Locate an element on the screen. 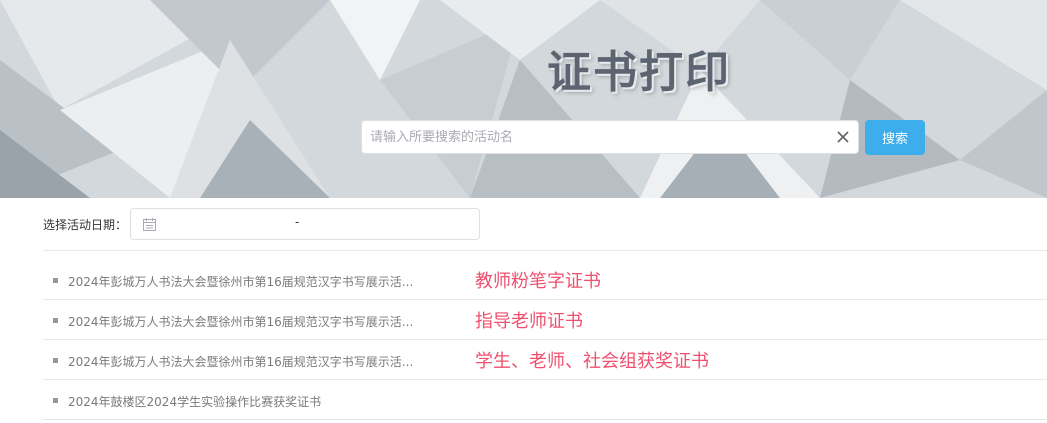  date-filter: 选择活动日期： - is located at coordinates (545, 229).